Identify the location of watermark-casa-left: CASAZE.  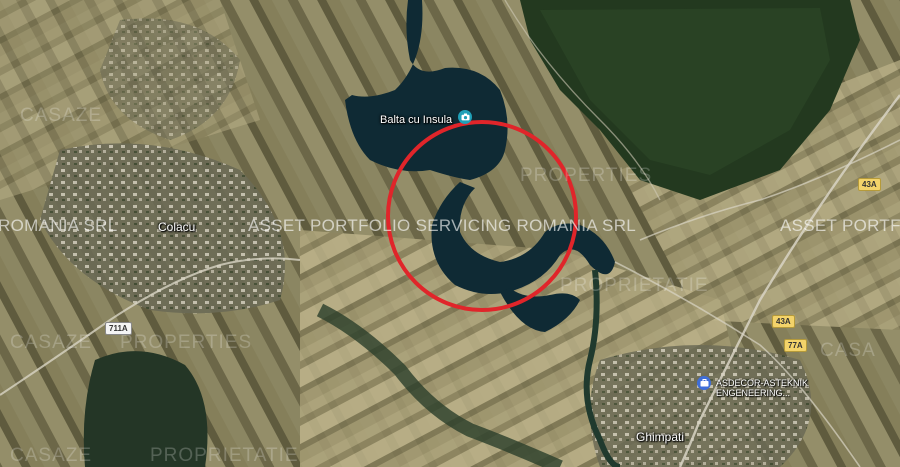
(51, 342).